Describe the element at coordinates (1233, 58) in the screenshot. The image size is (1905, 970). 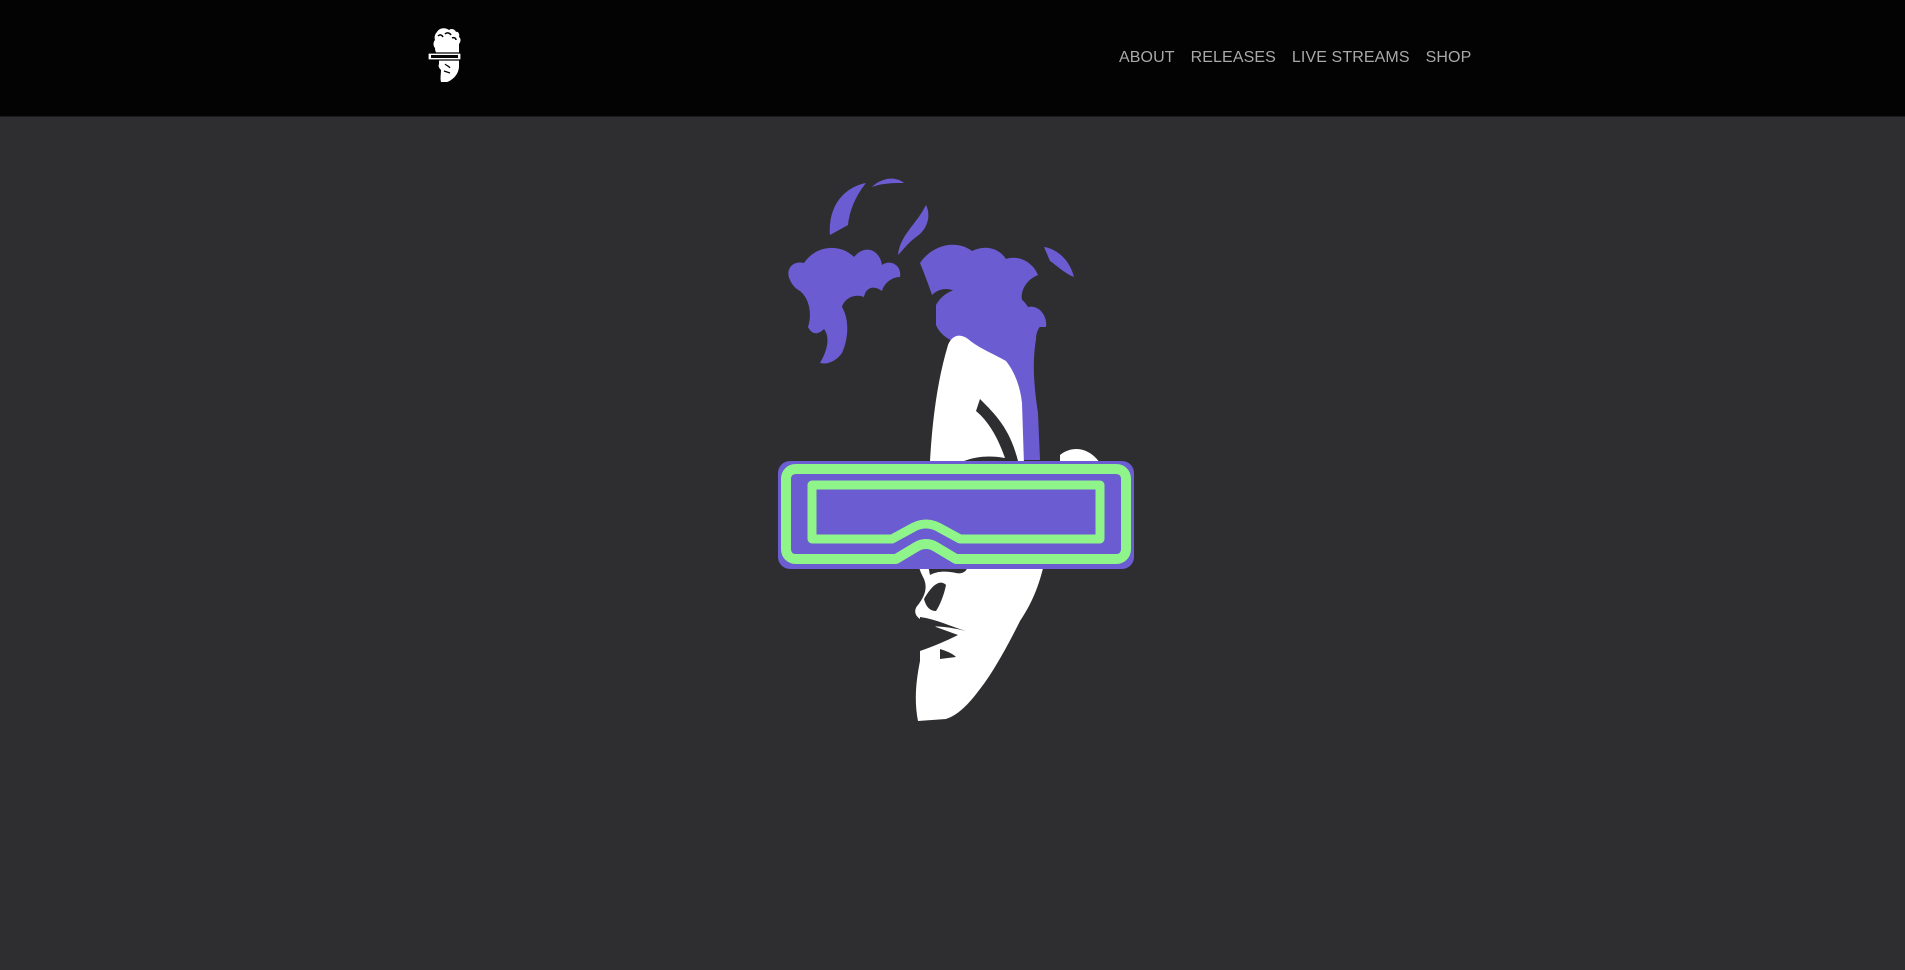
I see `nav-releases-link: RELEASES` at that location.